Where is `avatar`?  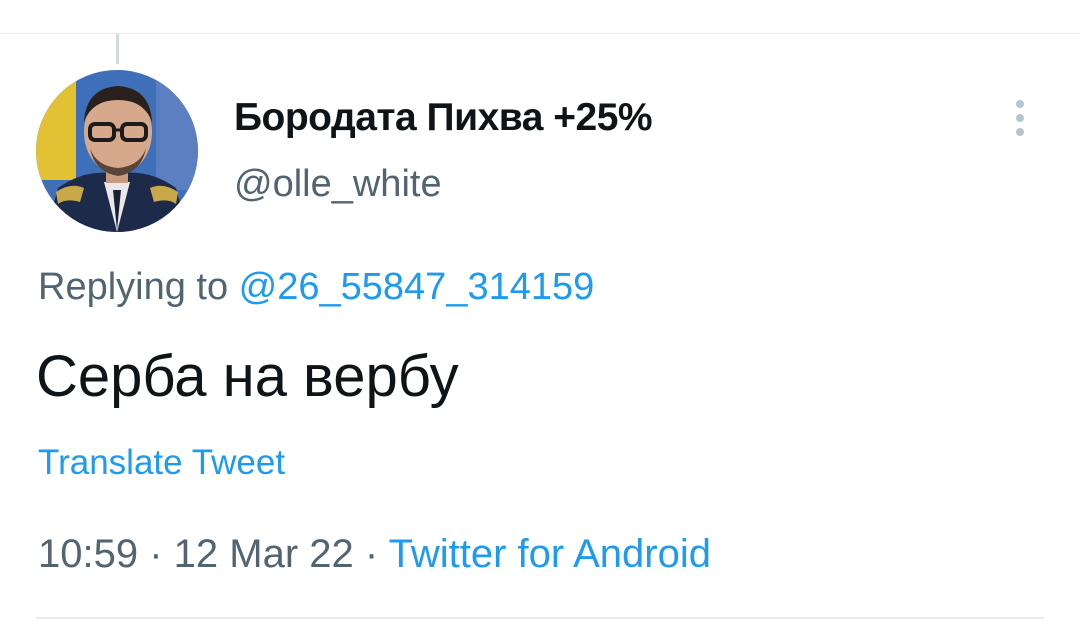 avatar is located at coordinates (117, 151).